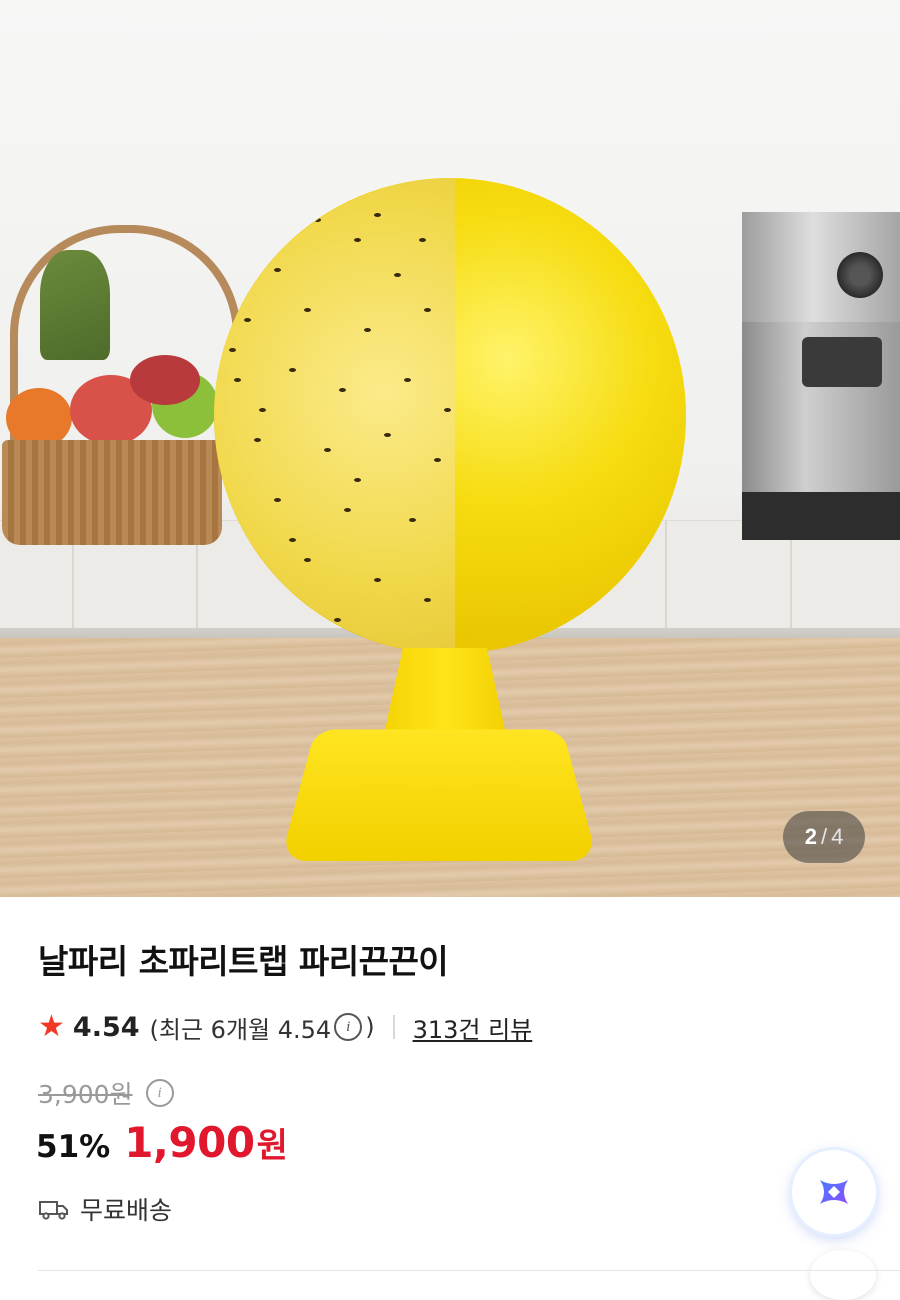 The image size is (900, 1300). I want to click on truck-icon, so click(53, 1210).